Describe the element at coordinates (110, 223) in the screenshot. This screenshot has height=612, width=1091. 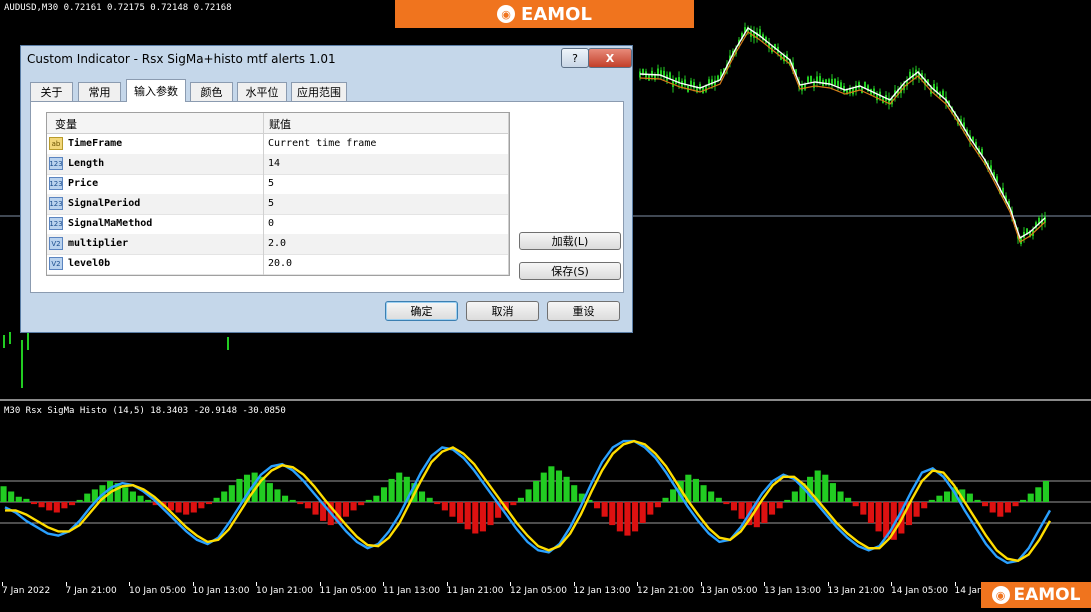
I see `param-name: SignalMaMethod` at that location.